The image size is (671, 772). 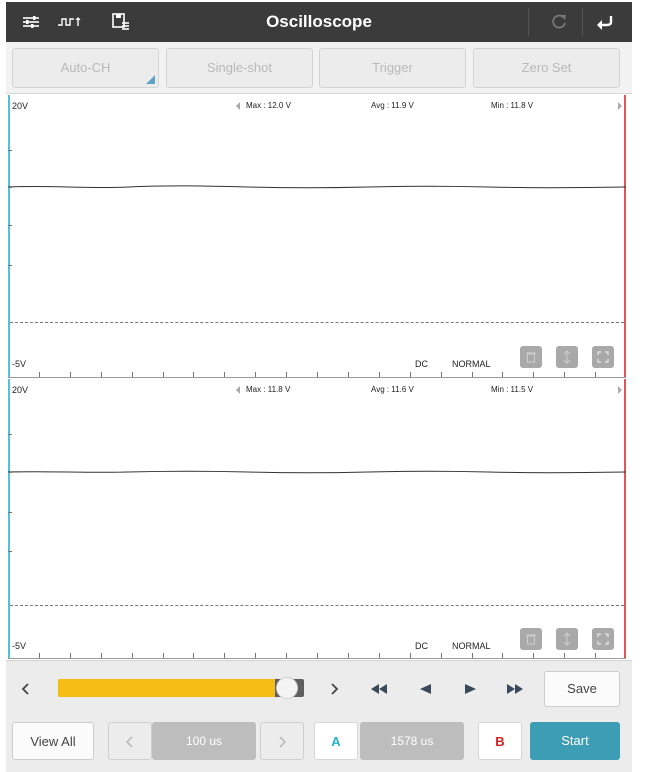 I want to click on save-file-icon, so click(x=121, y=22).